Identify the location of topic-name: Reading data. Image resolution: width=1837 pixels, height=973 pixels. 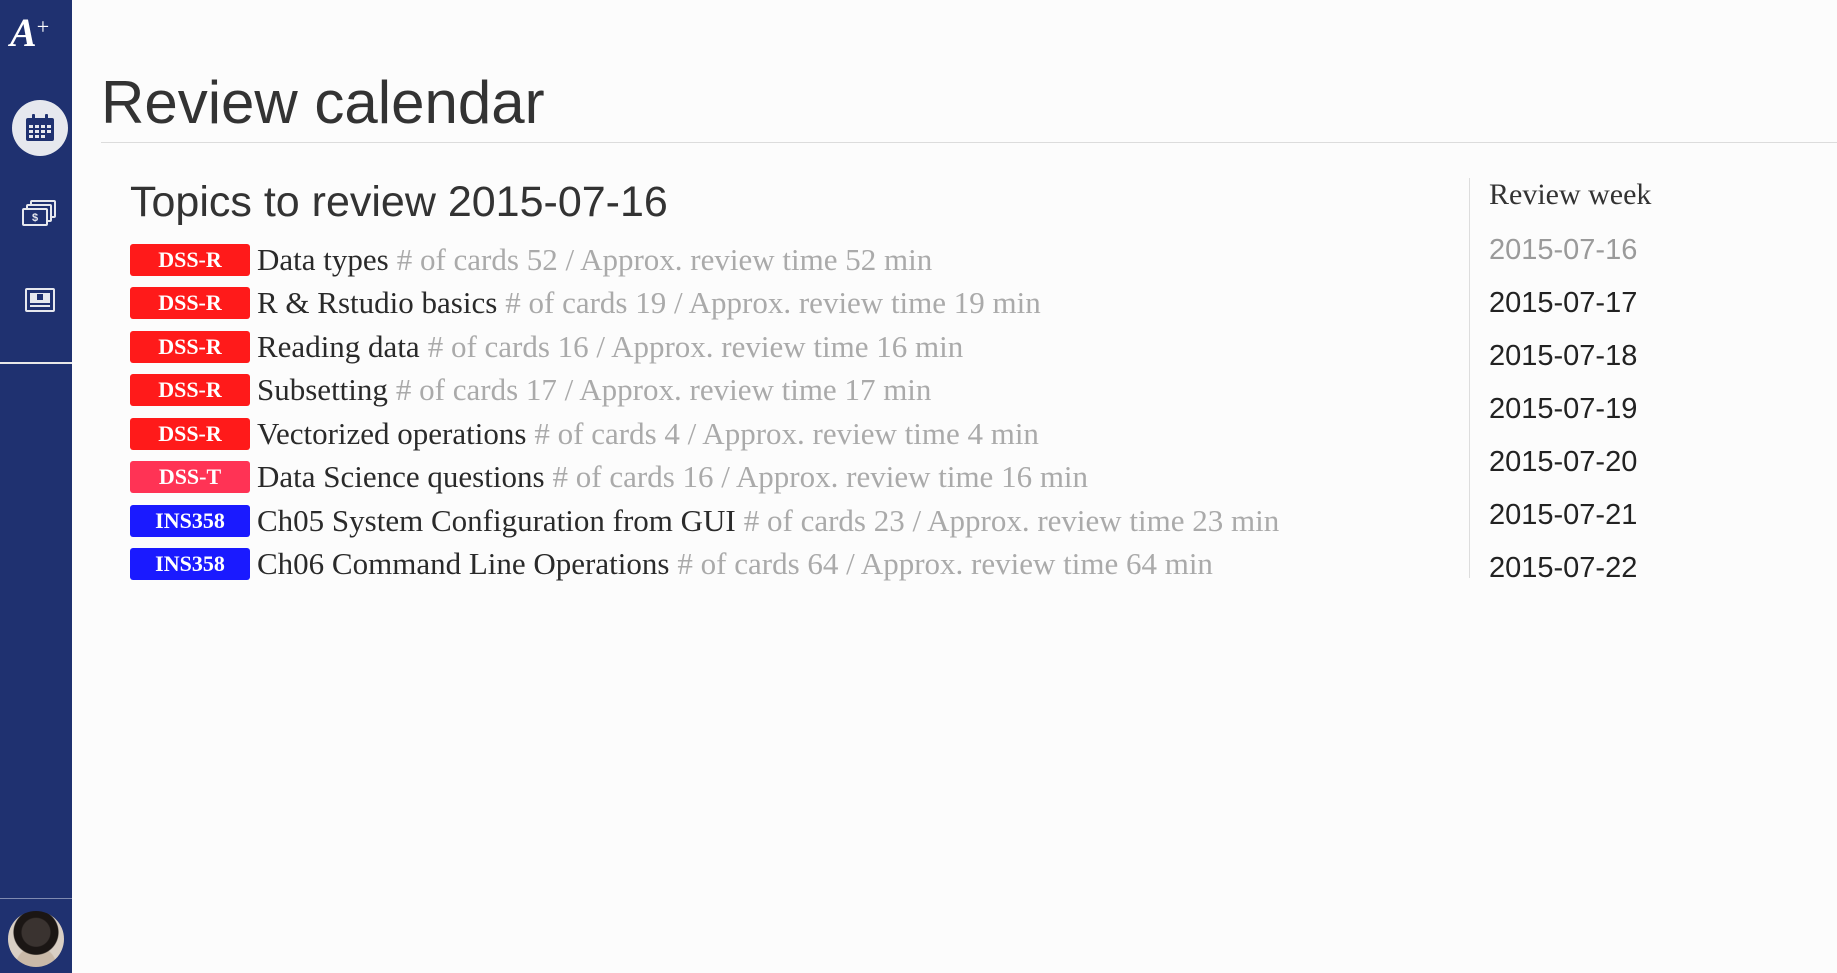
(338, 347).